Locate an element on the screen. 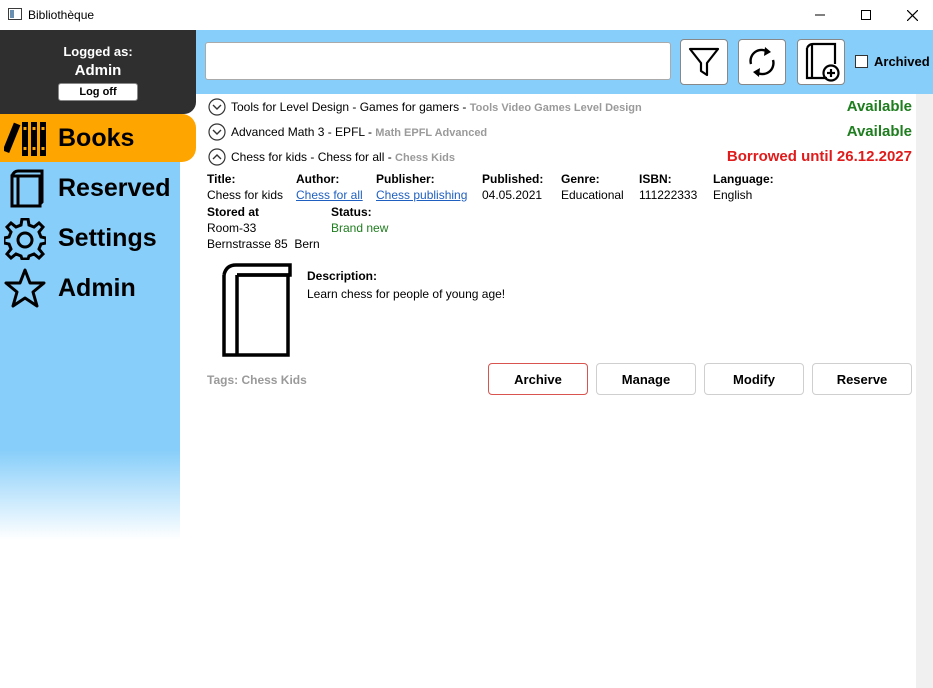 This screenshot has height=688, width=933. sidebar-item-settings: Settings is located at coordinates (98, 238).